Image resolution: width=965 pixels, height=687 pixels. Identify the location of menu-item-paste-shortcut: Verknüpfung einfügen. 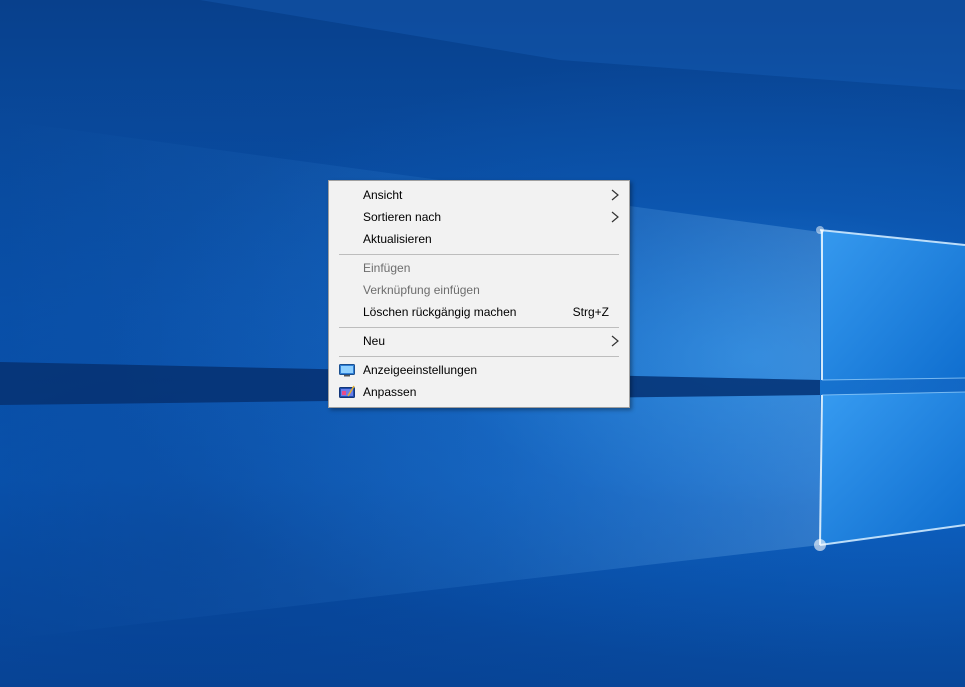
(479, 290).